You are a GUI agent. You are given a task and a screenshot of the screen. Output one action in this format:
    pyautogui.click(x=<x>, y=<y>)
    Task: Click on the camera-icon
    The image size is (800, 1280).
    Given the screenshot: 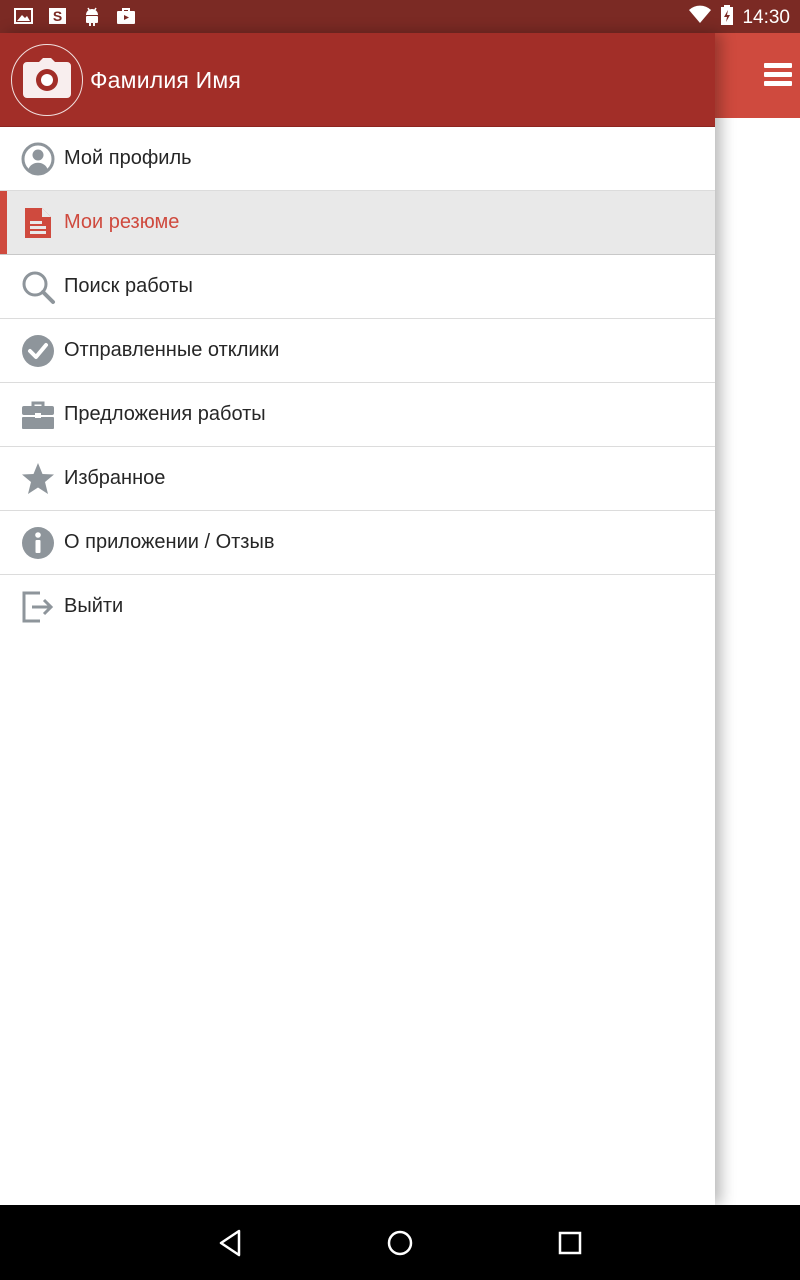 What is the action you would take?
    pyautogui.click(x=47, y=80)
    